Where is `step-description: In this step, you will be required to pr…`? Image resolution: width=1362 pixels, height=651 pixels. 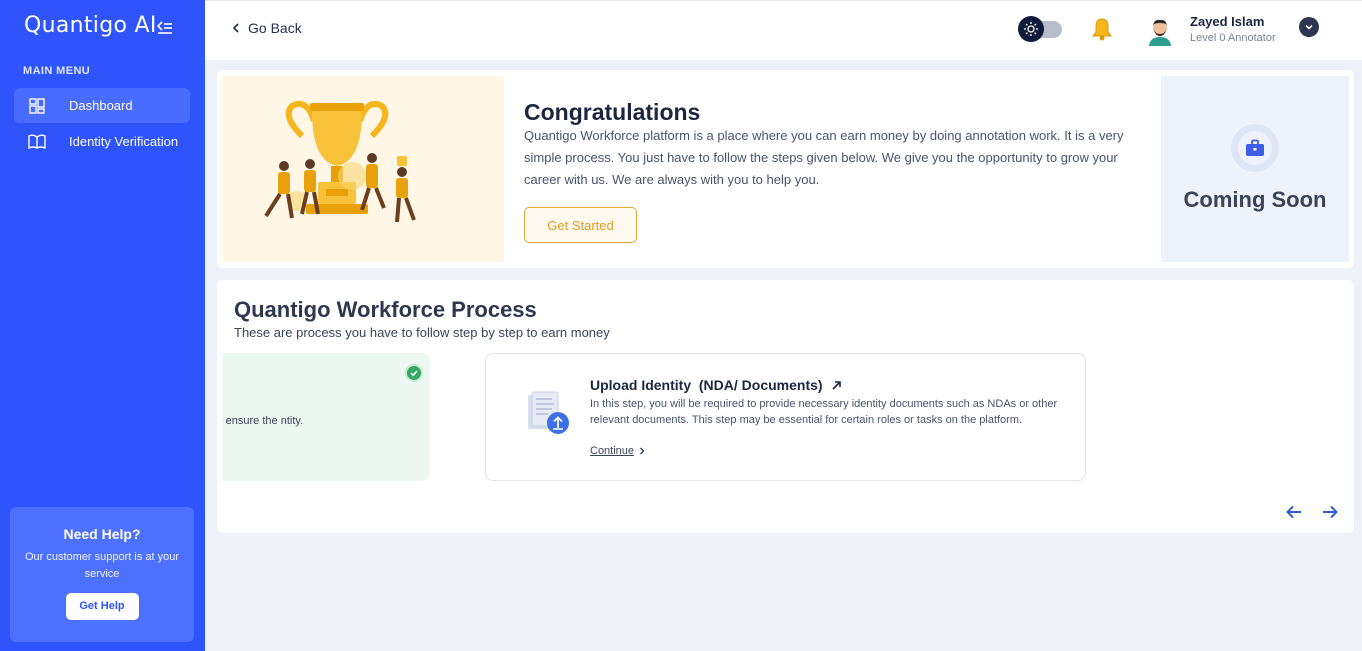
step-description: In this step, you will be required to pr… is located at coordinates (824, 412).